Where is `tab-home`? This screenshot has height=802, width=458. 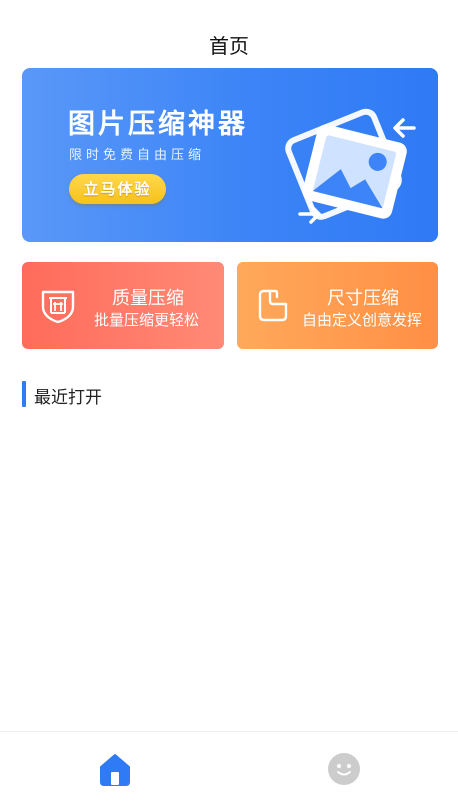 tab-home is located at coordinates (114, 767).